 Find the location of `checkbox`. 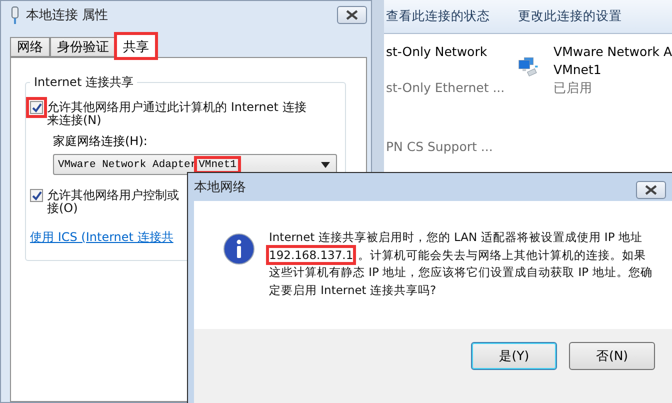

checkbox is located at coordinates (36, 107).